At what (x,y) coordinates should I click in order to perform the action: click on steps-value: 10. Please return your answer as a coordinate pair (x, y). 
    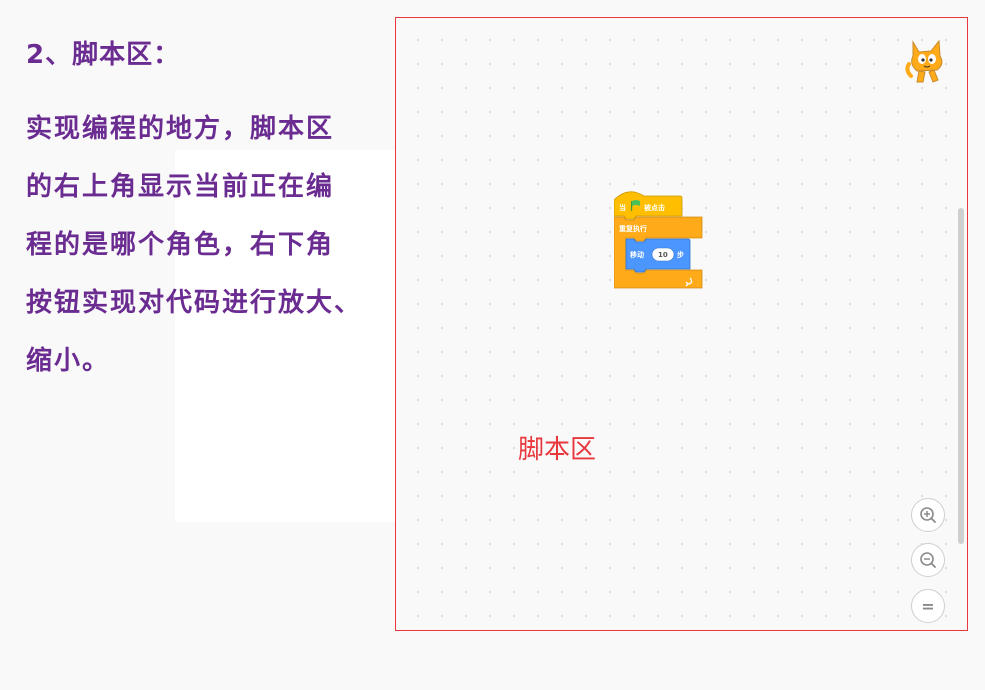
    Looking at the image, I should click on (663, 255).